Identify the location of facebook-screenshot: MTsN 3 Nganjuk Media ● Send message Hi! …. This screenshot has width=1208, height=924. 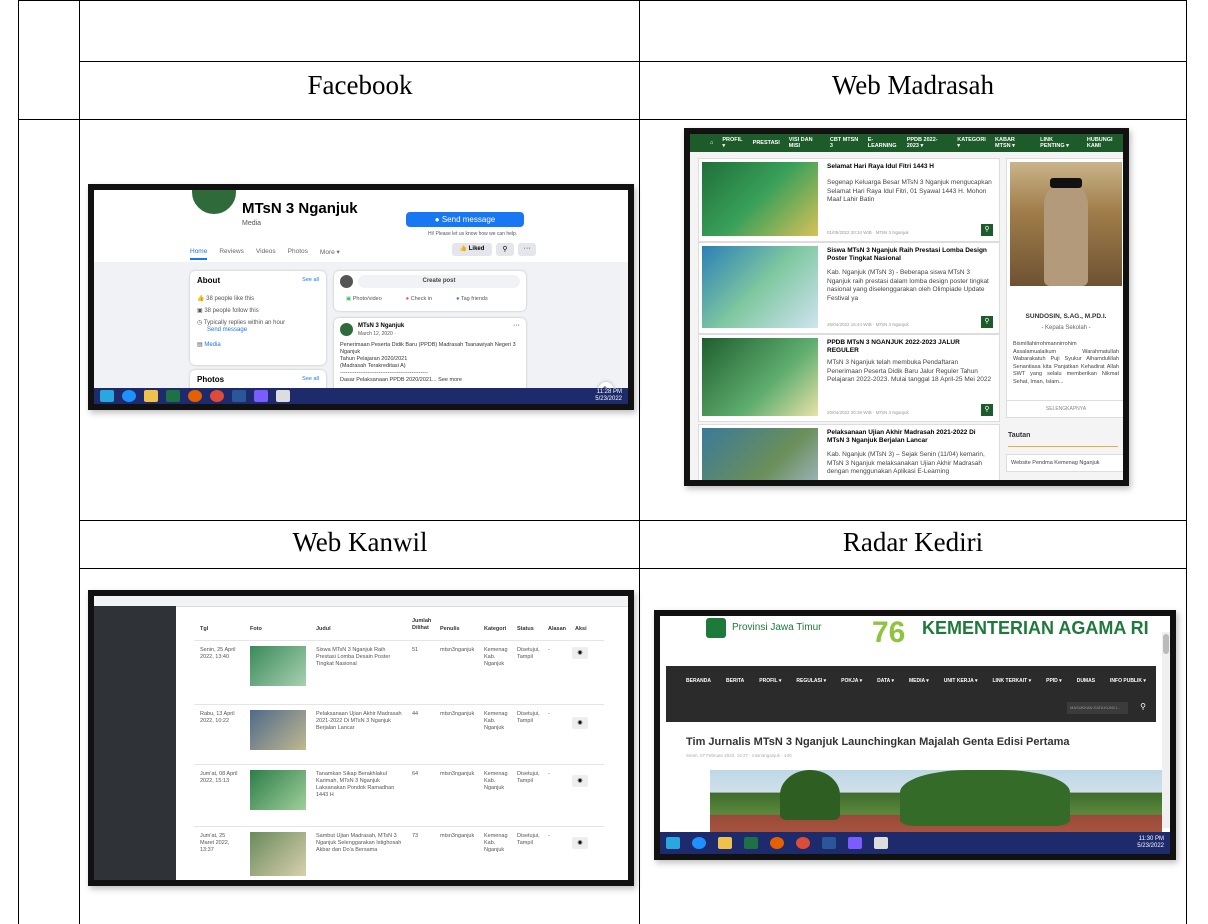
(361, 297).